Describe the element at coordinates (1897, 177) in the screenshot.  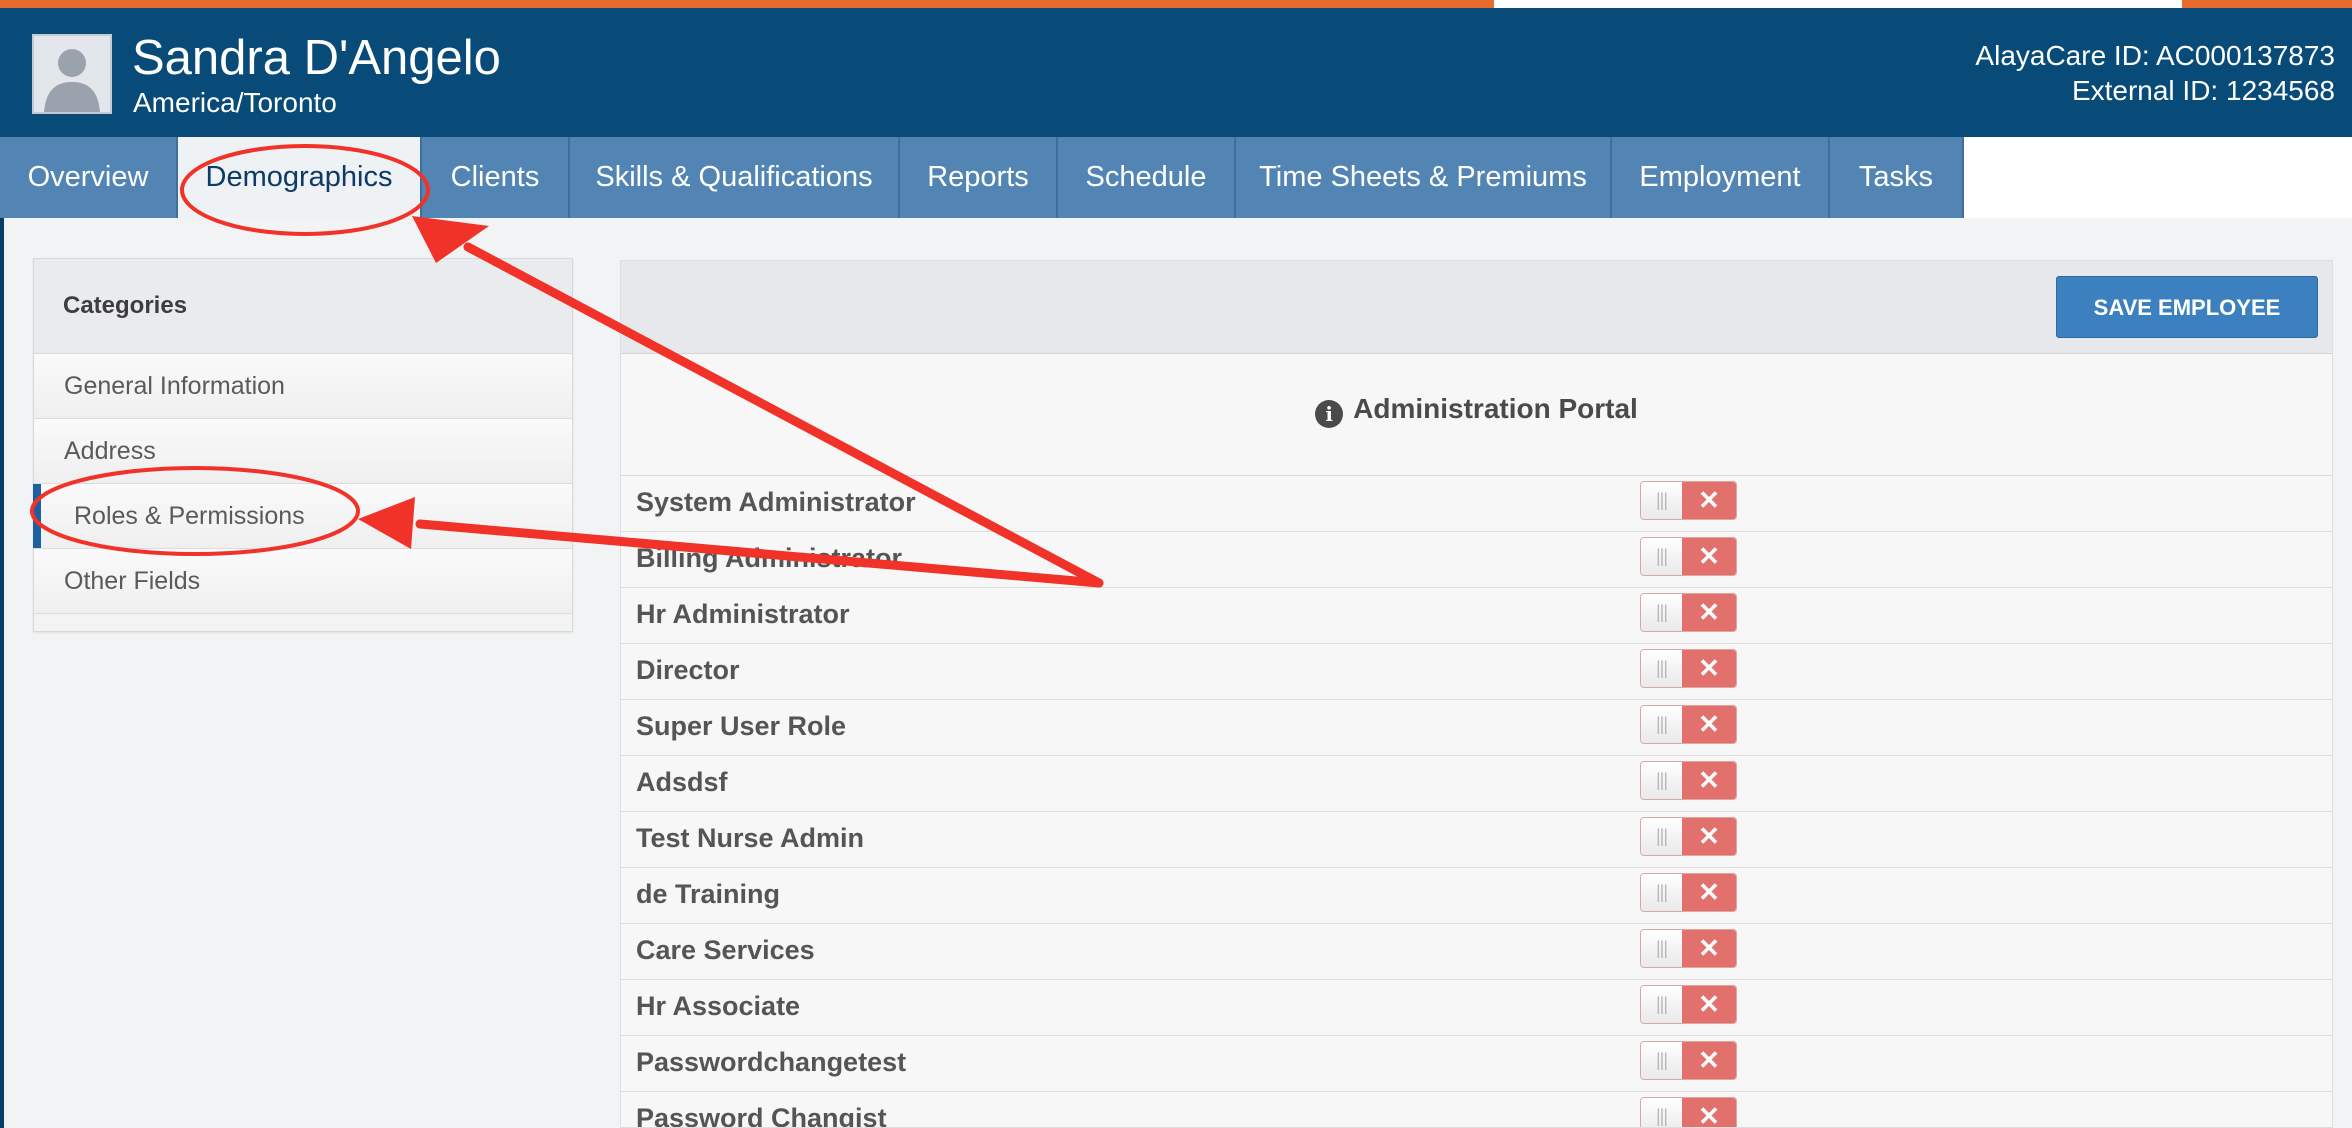
I see `tab-tasks: Tasks` at that location.